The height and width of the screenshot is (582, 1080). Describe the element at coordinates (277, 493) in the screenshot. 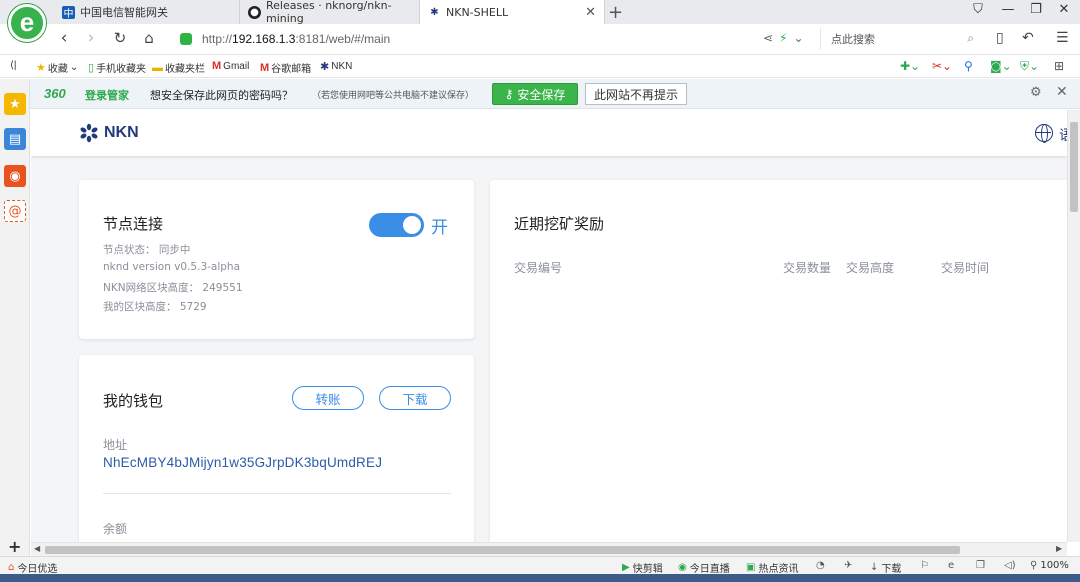

I see `divider` at that location.